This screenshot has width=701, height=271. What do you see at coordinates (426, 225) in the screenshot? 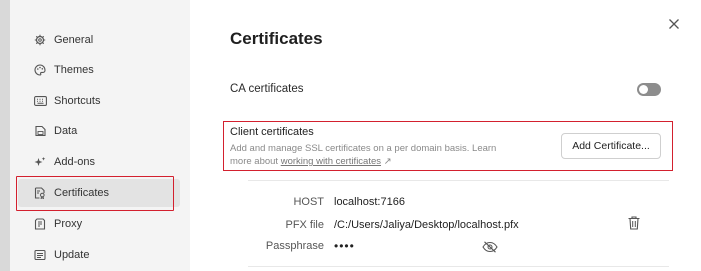
I see `pfx-file-value: /C:/Users/Jaliya/Desktop/localhost.pfx` at bounding box center [426, 225].